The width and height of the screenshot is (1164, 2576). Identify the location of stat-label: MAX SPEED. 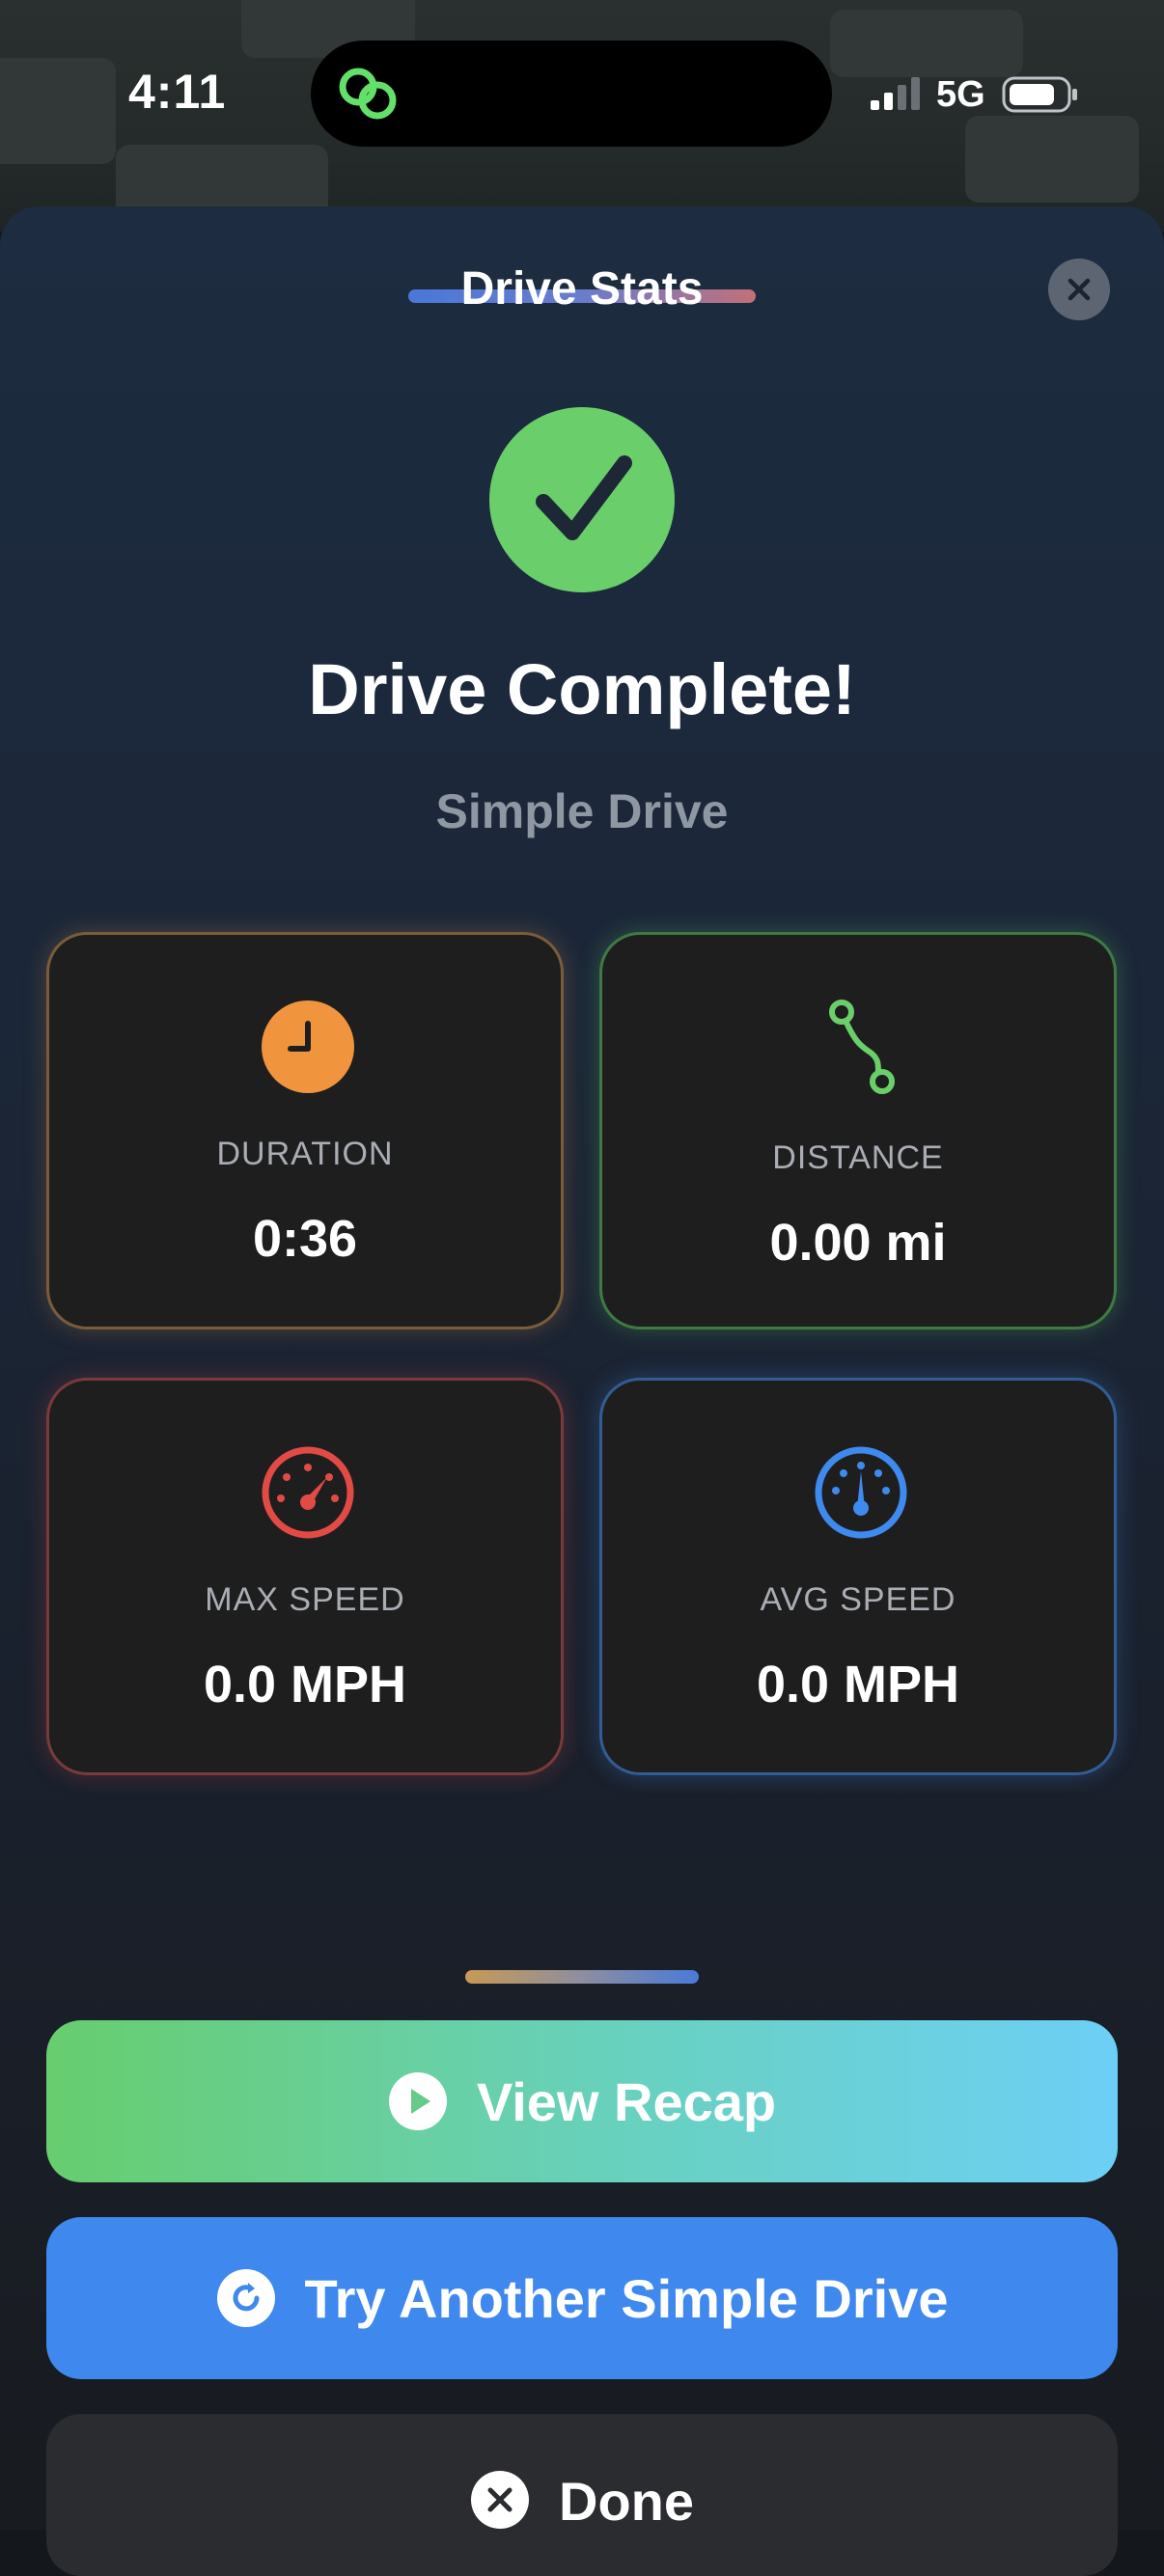
(305, 1599).